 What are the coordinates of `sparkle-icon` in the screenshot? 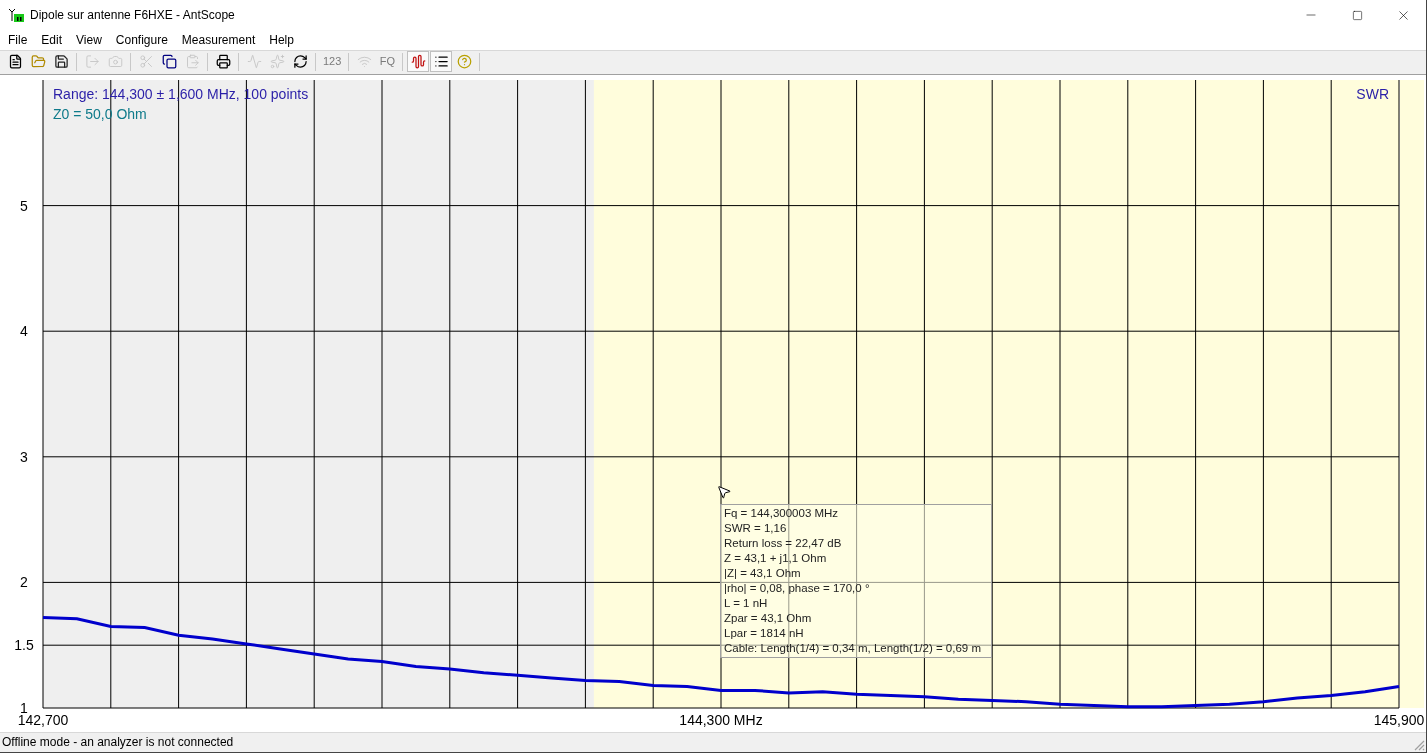 It's located at (277, 61).